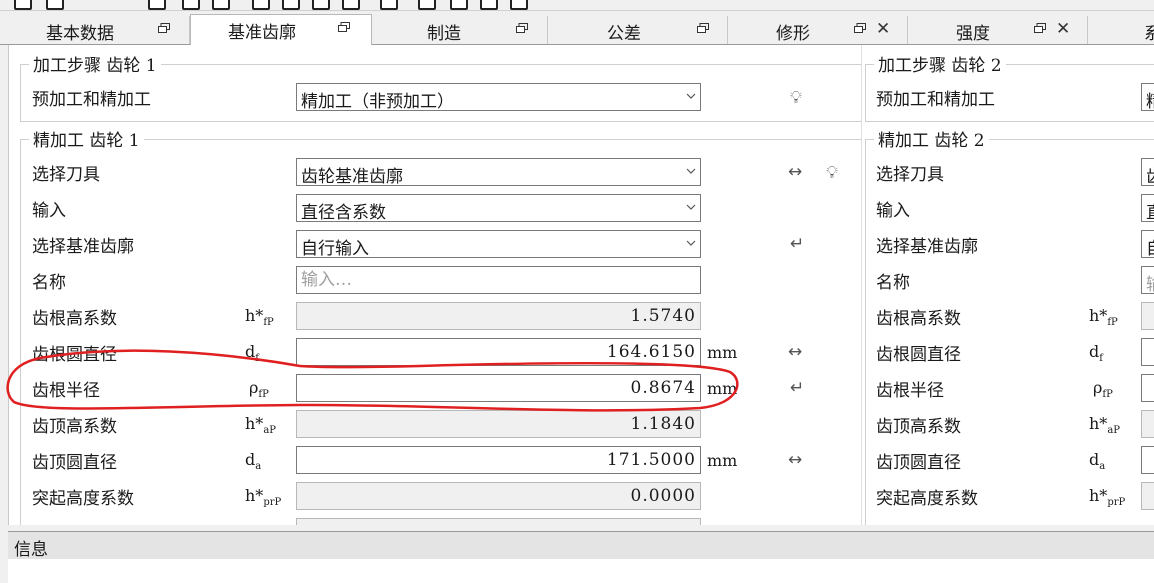  I want to click on profile-select-value: 自行输入, so click(335, 249).